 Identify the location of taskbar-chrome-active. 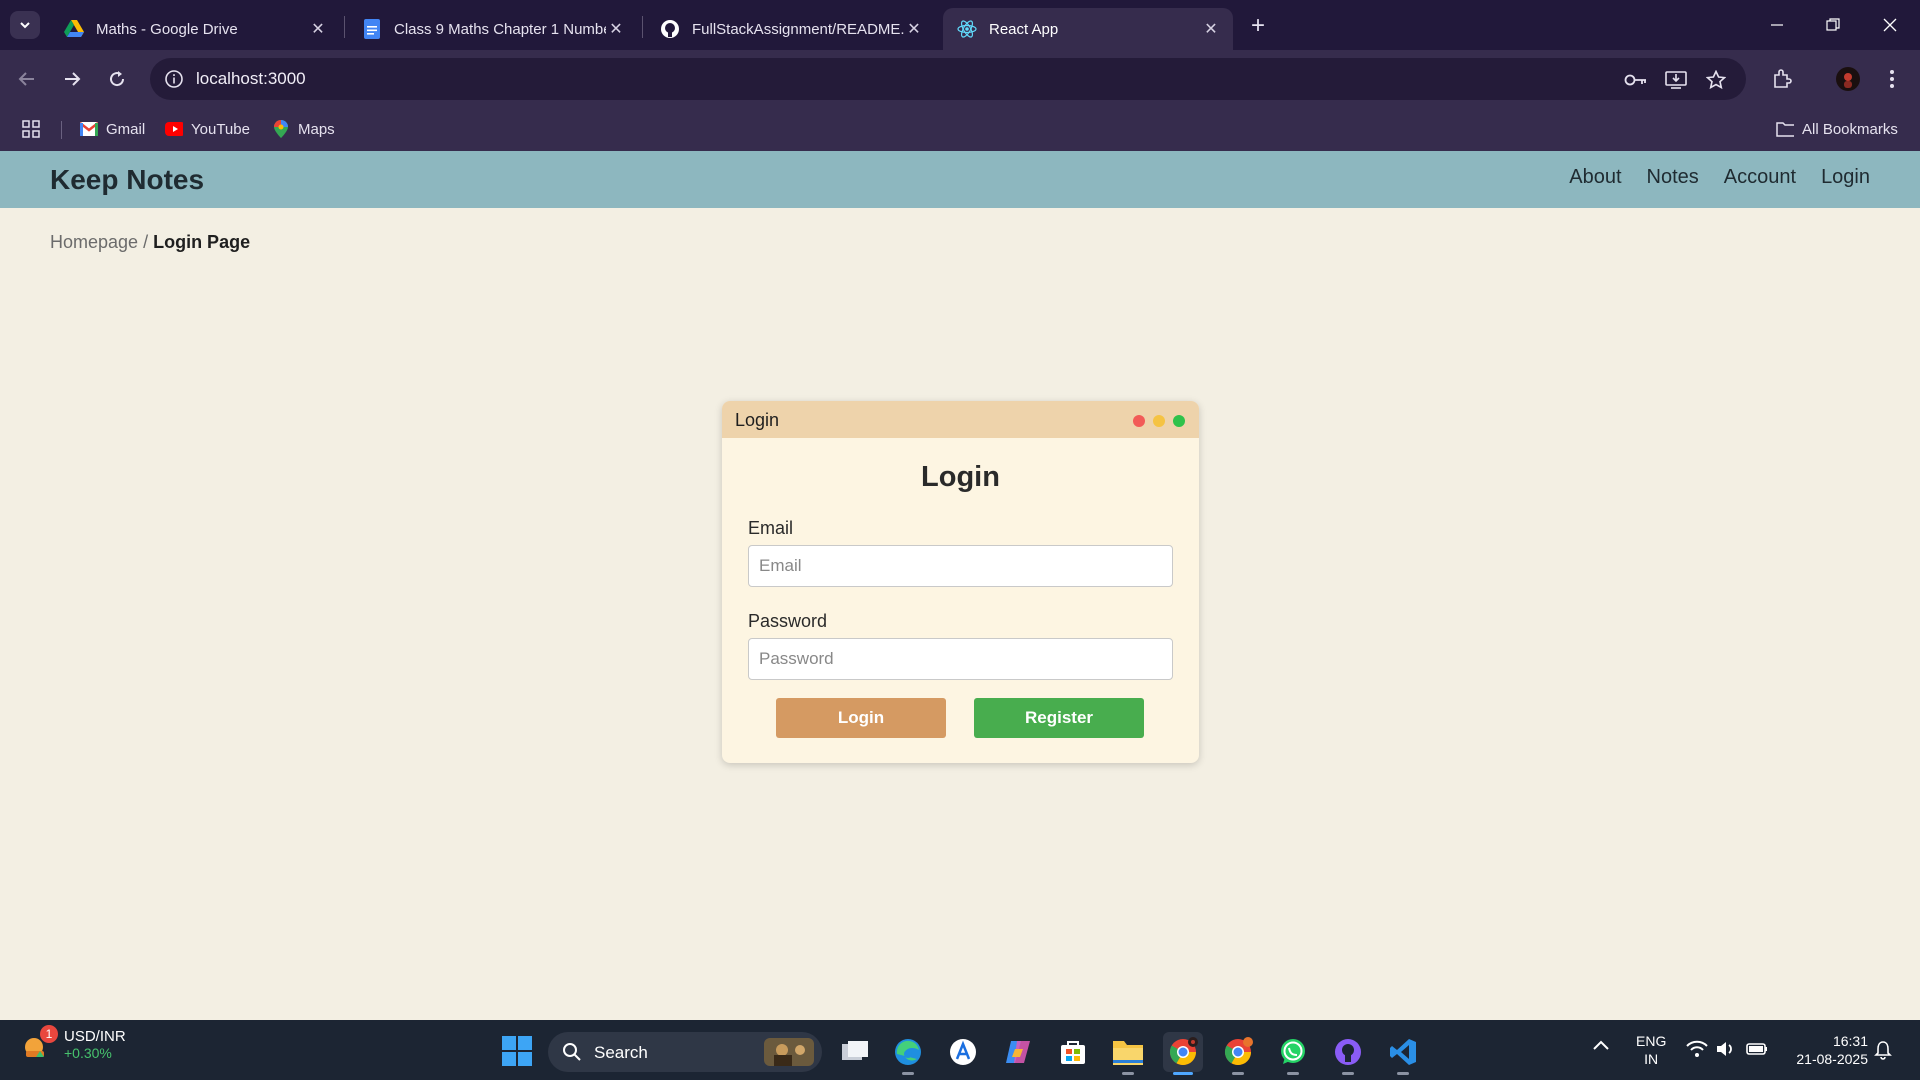
(1183, 1053).